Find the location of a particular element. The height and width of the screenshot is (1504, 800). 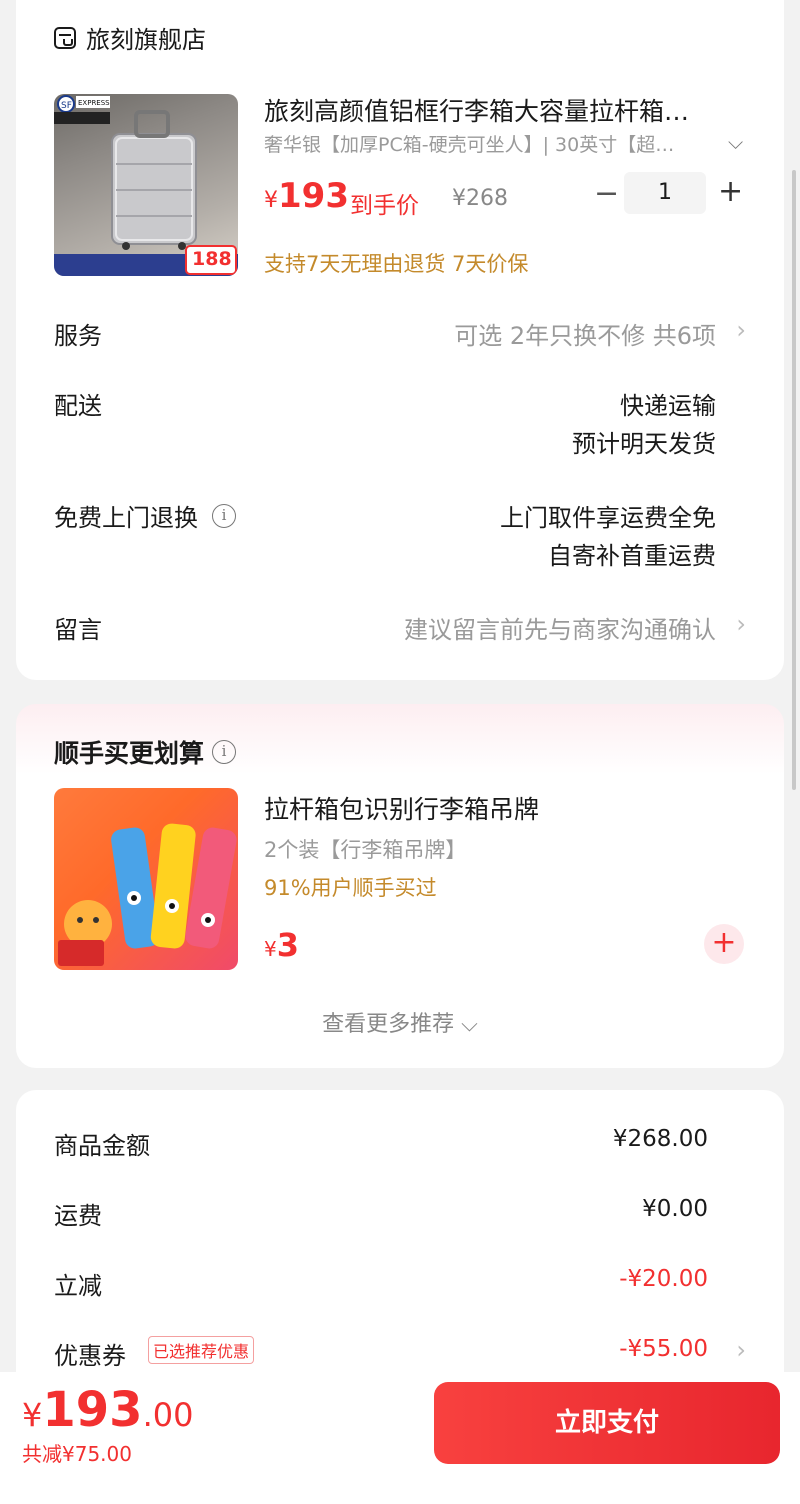

return-label-group: 免费上门退换 i is located at coordinates (145, 515).